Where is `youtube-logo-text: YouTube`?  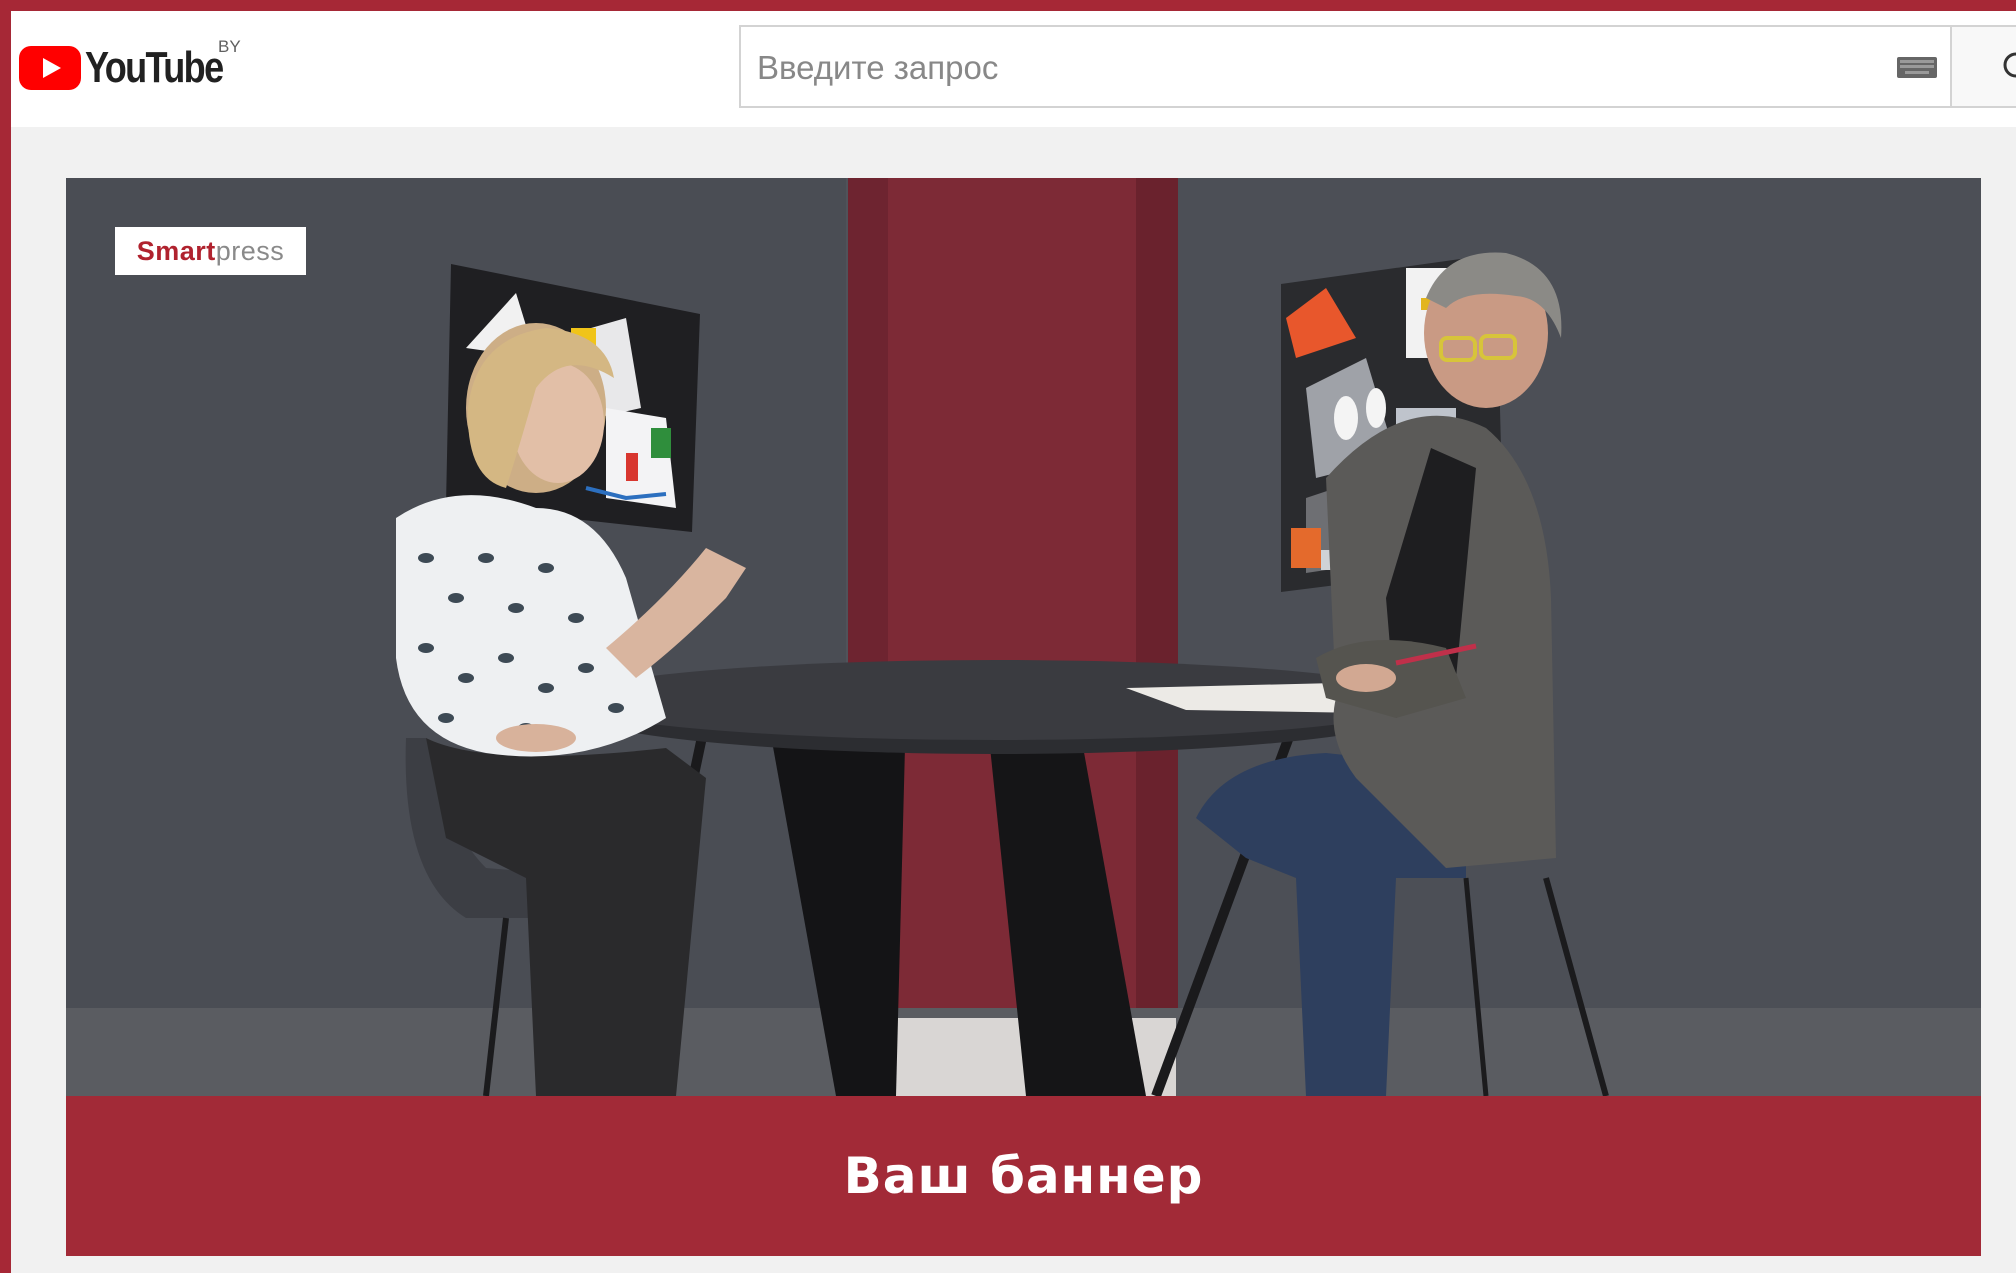 youtube-logo-text: YouTube is located at coordinates (154, 67).